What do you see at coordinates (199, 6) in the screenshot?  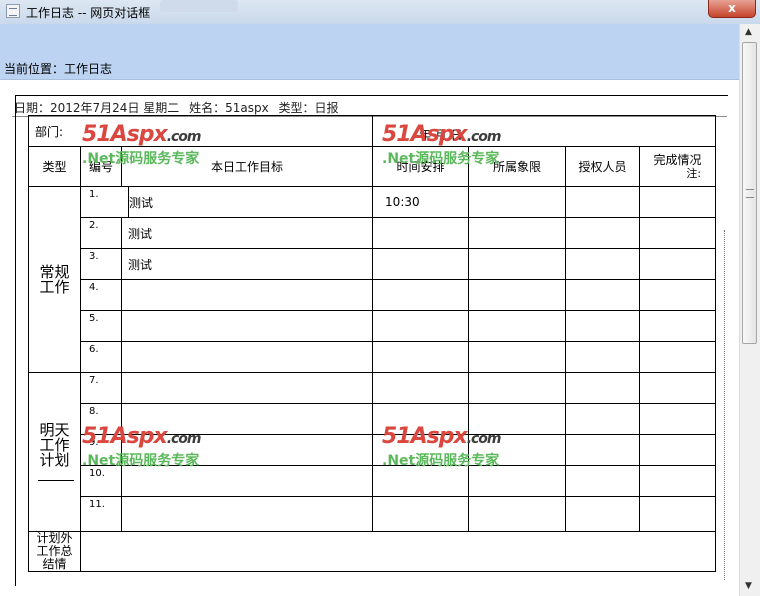 I see `background-tab` at bounding box center [199, 6].